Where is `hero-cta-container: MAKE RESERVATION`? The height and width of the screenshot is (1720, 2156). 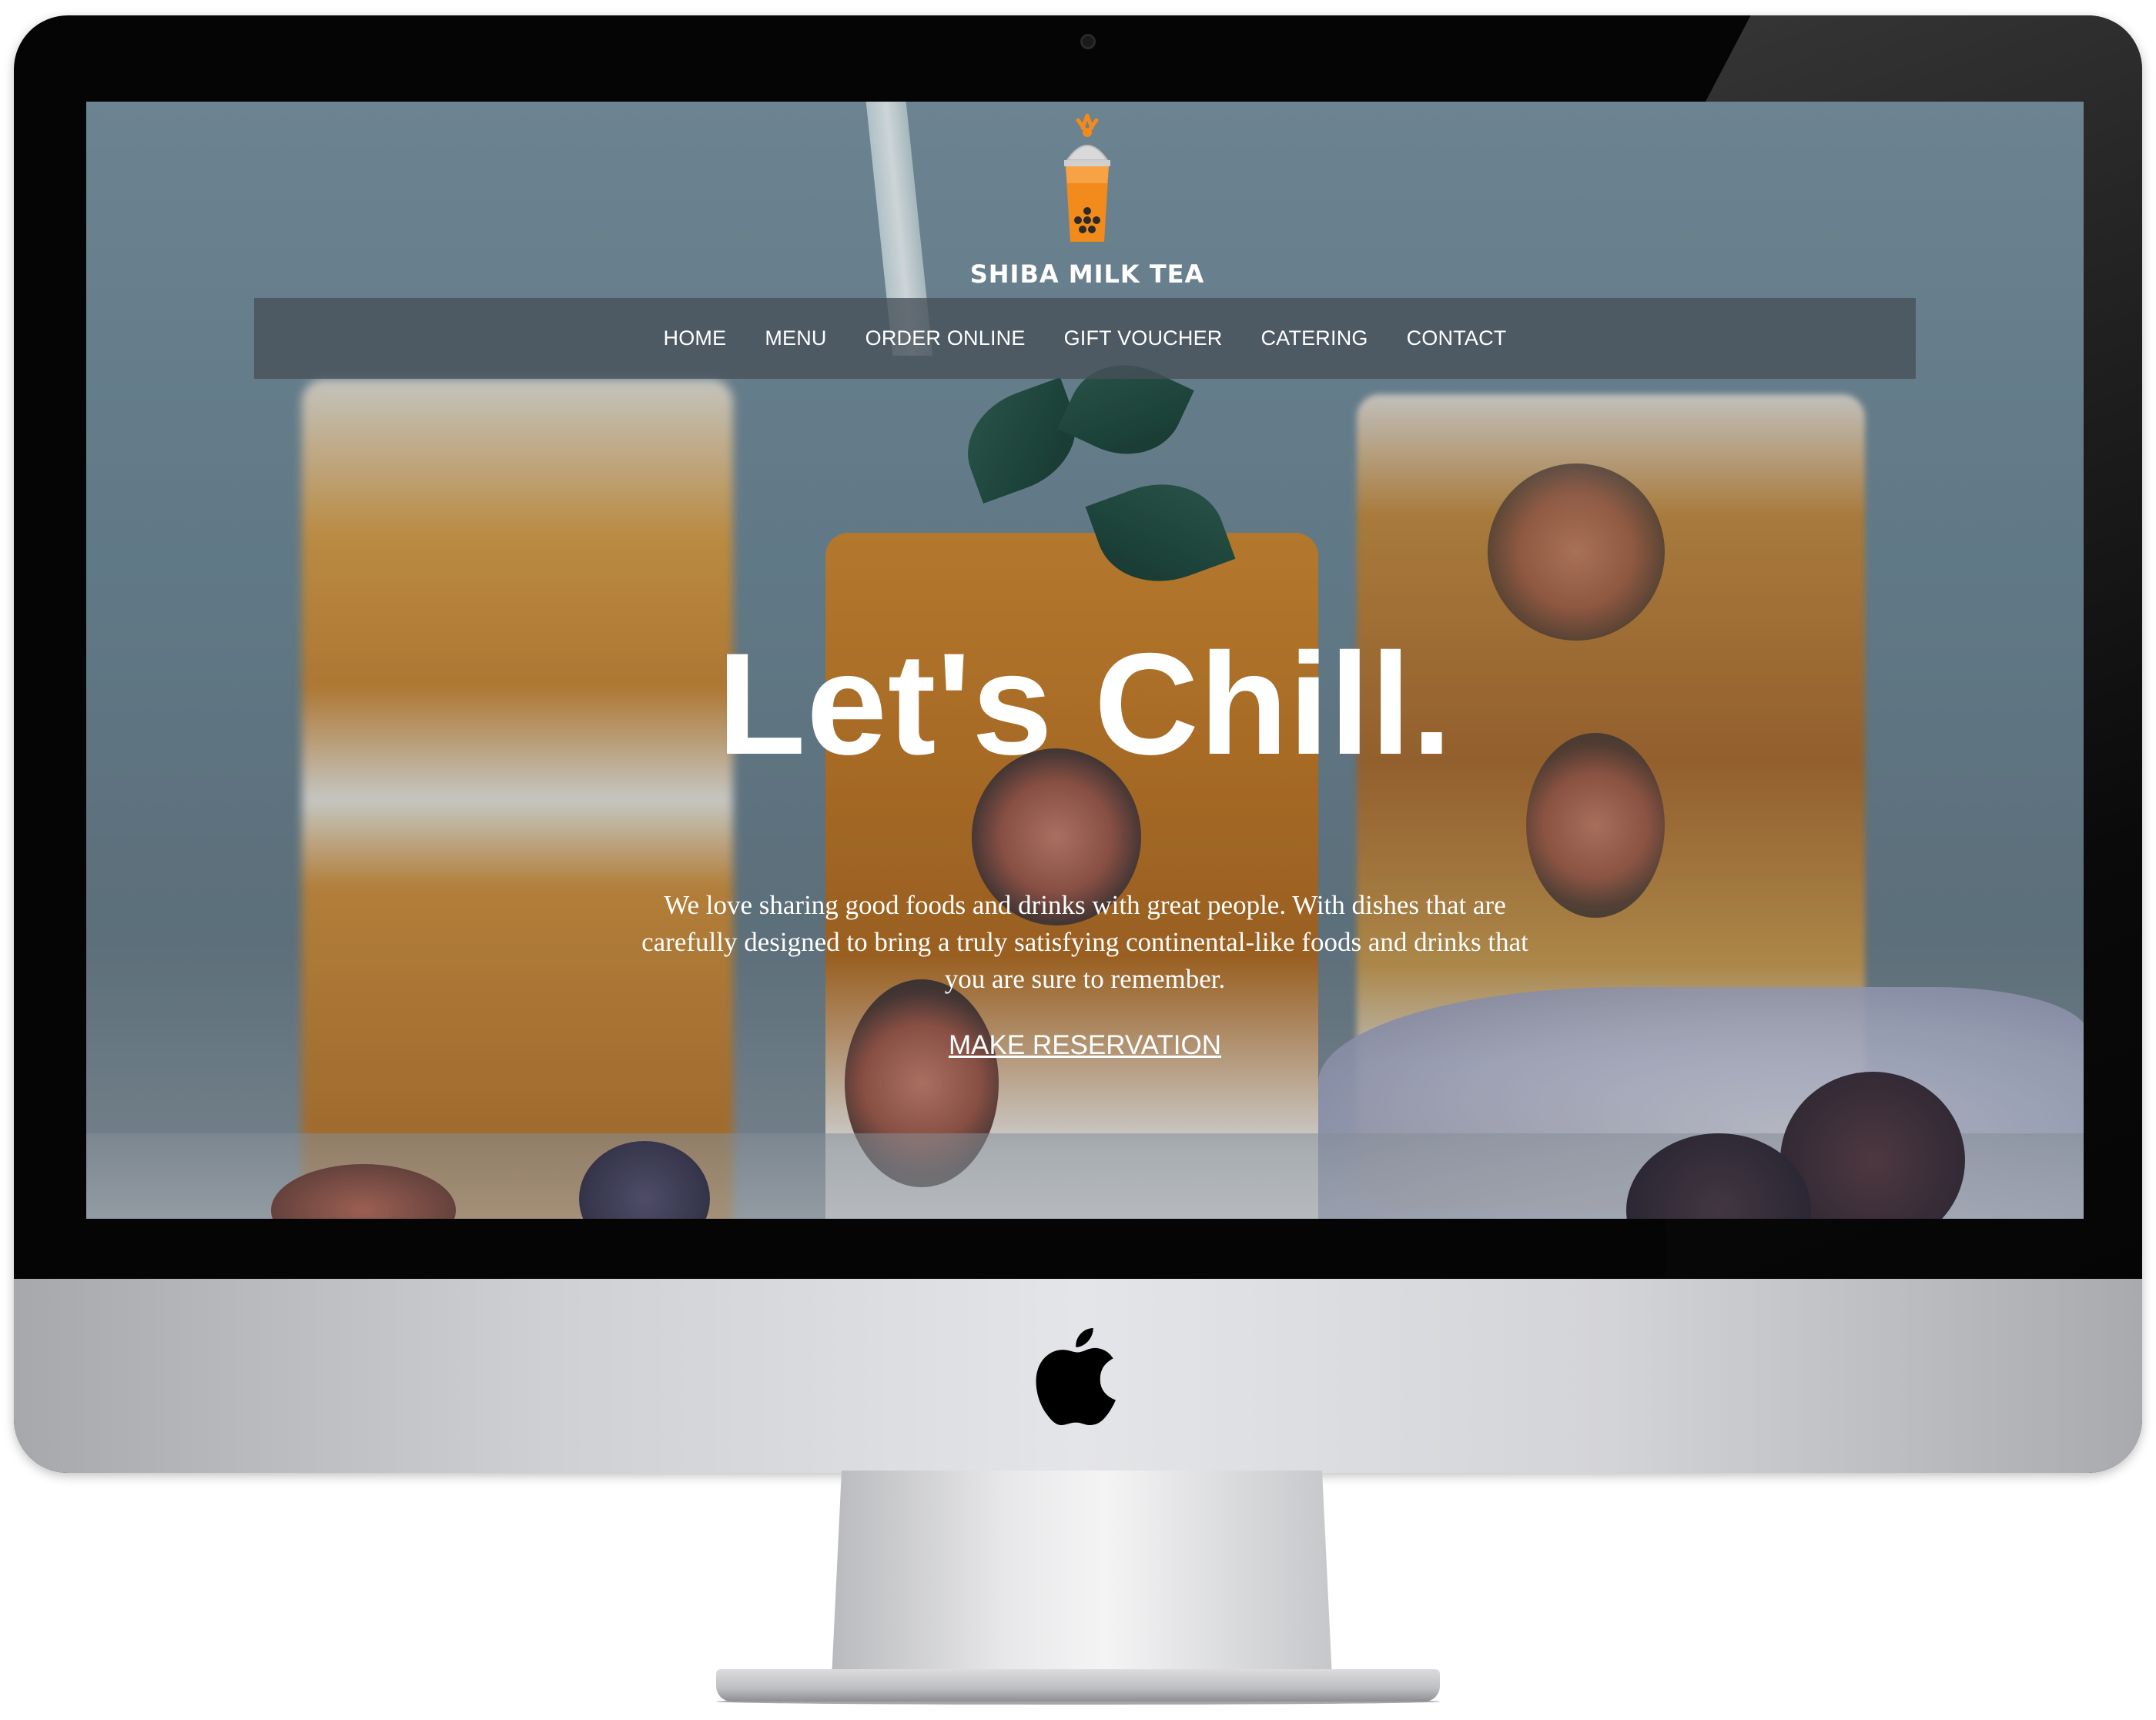
hero-cta-container: MAKE RESERVATION is located at coordinates (1085, 1045).